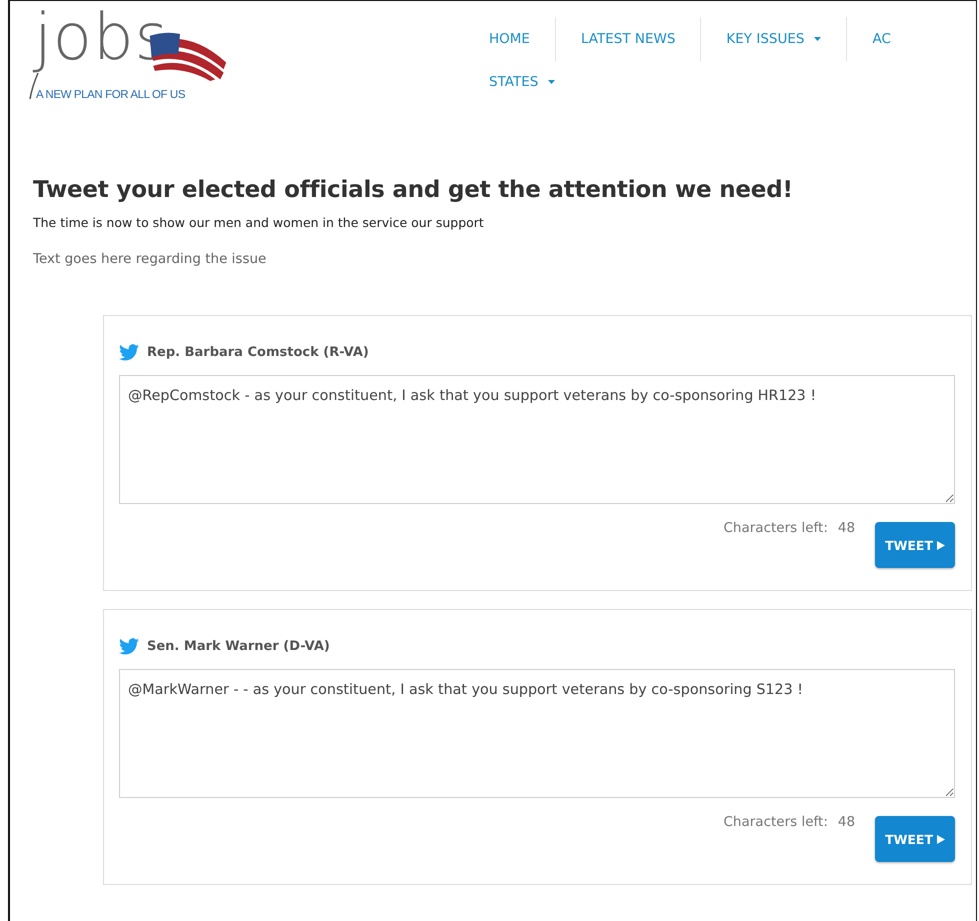 This screenshot has height=921, width=979. Describe the element at coordinates (786, 39) in the screenshot. I see `nav-link: KEY ISSUES` at that location.